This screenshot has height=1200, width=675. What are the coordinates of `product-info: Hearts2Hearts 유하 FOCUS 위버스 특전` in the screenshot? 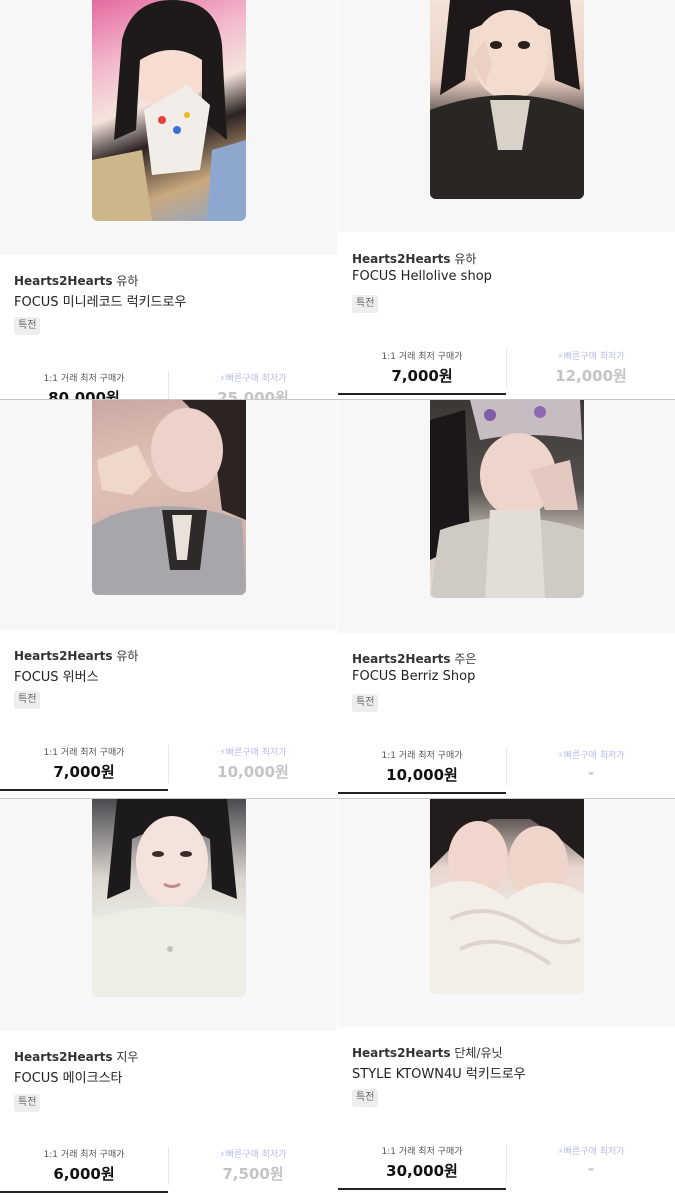 It's located at (168, 680).